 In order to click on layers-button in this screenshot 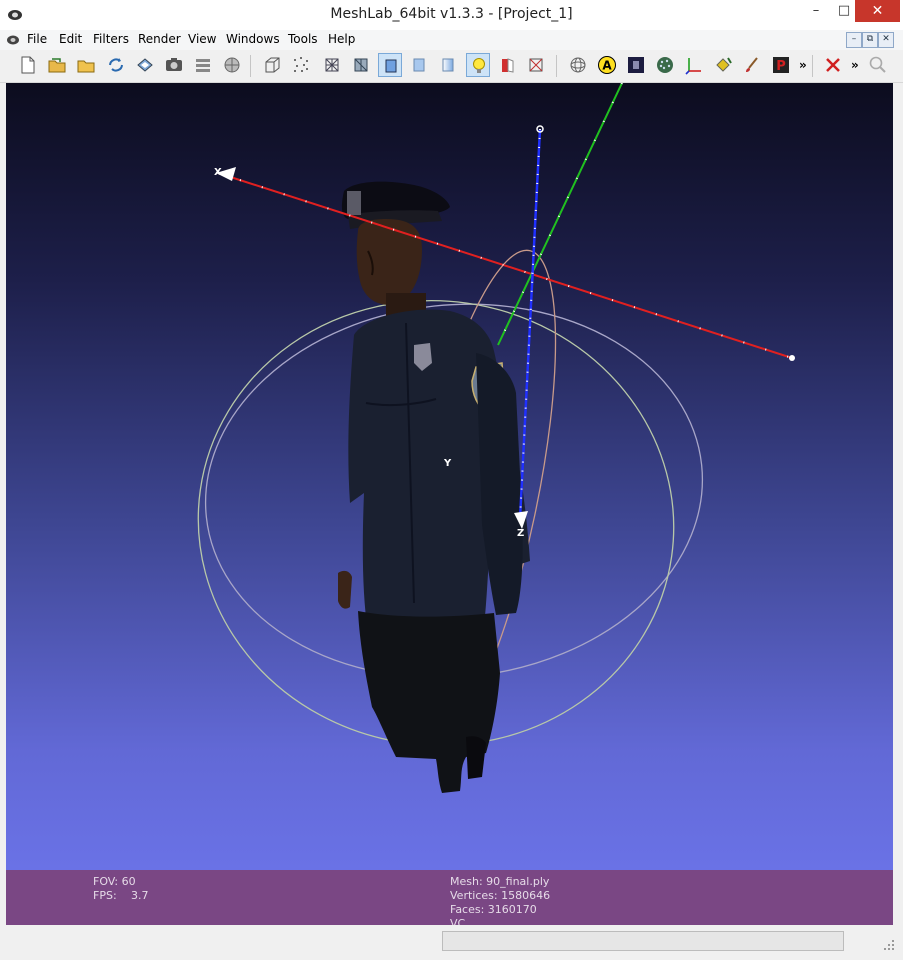, I will do `click(203, 65)`.